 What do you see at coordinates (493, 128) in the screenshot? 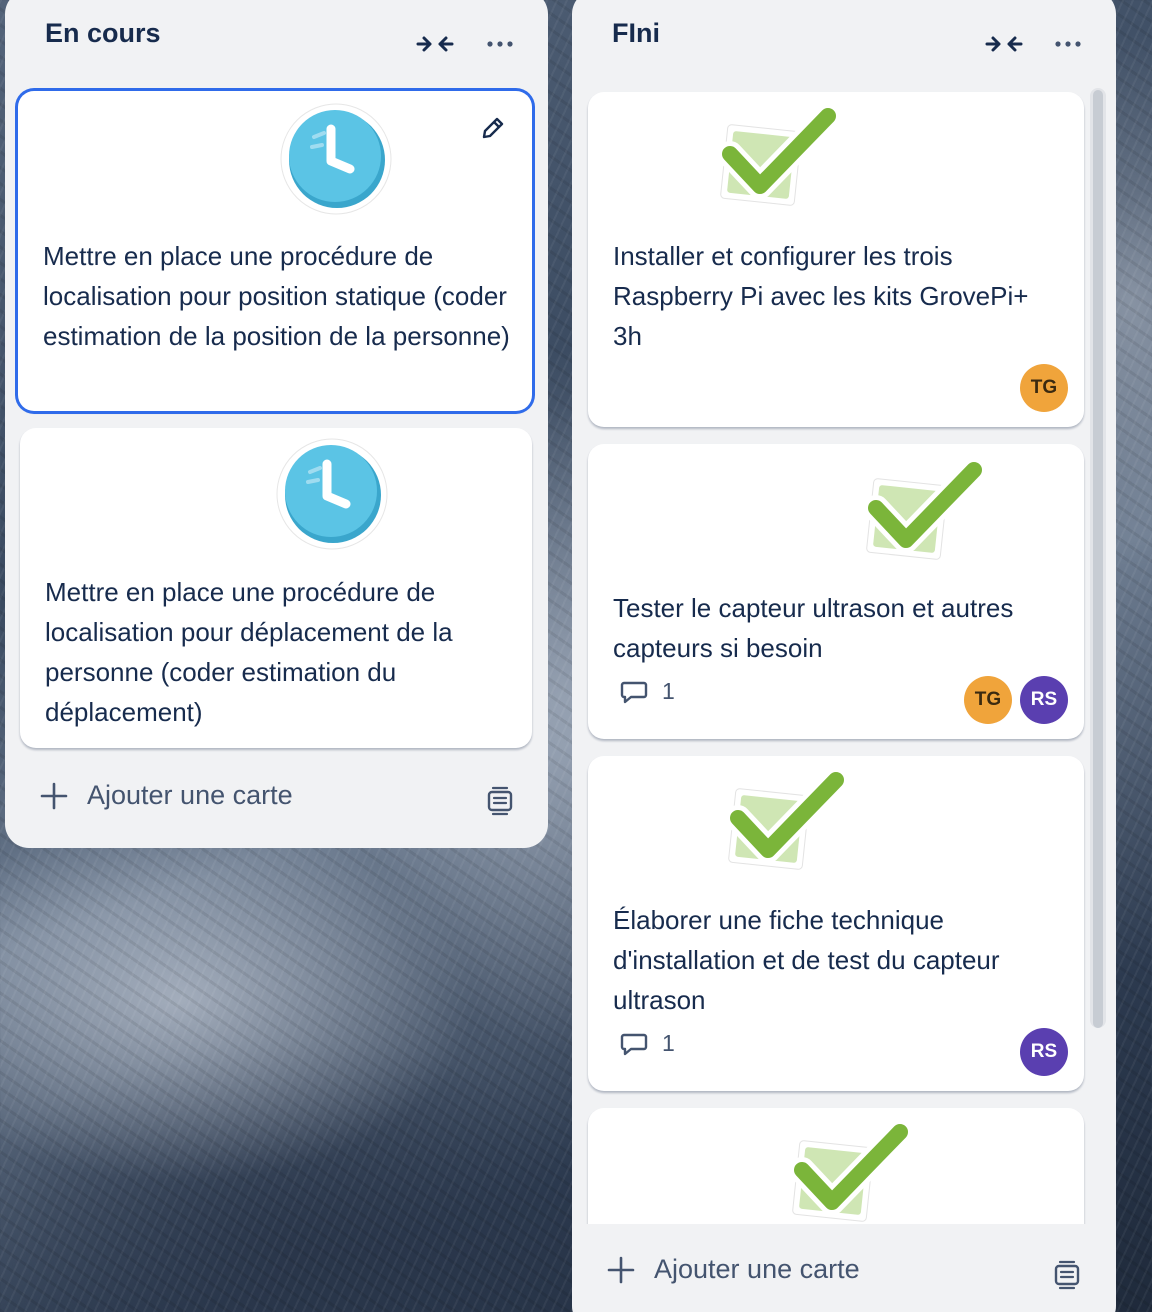
I see `pencil-edit-icon` at bounding box center [493, 128].